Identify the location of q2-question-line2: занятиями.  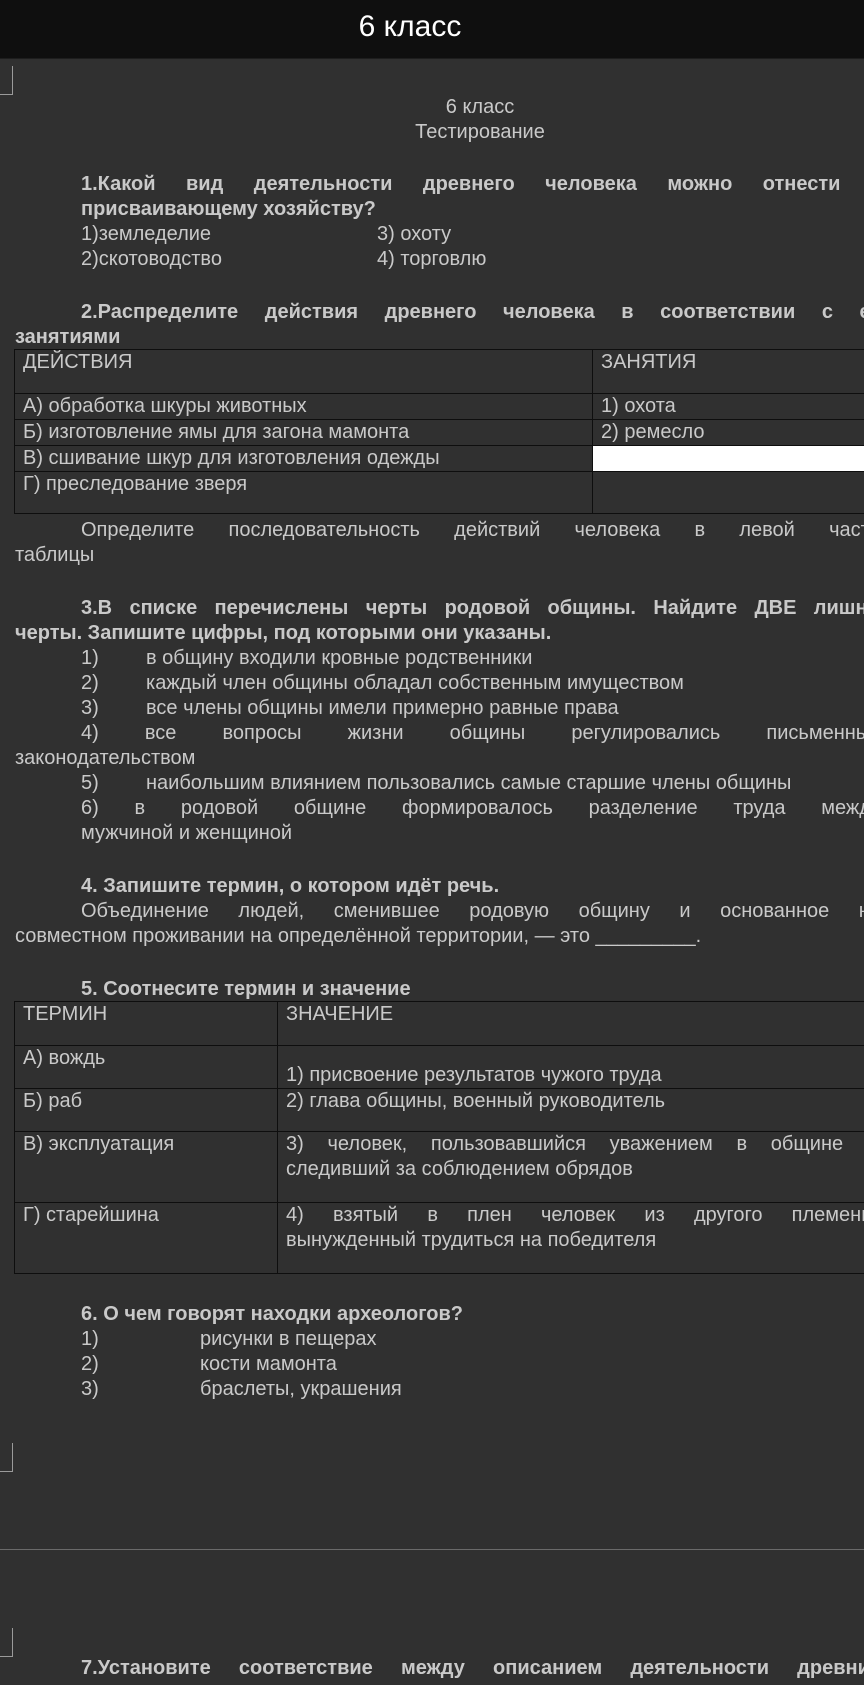
(68, 337).